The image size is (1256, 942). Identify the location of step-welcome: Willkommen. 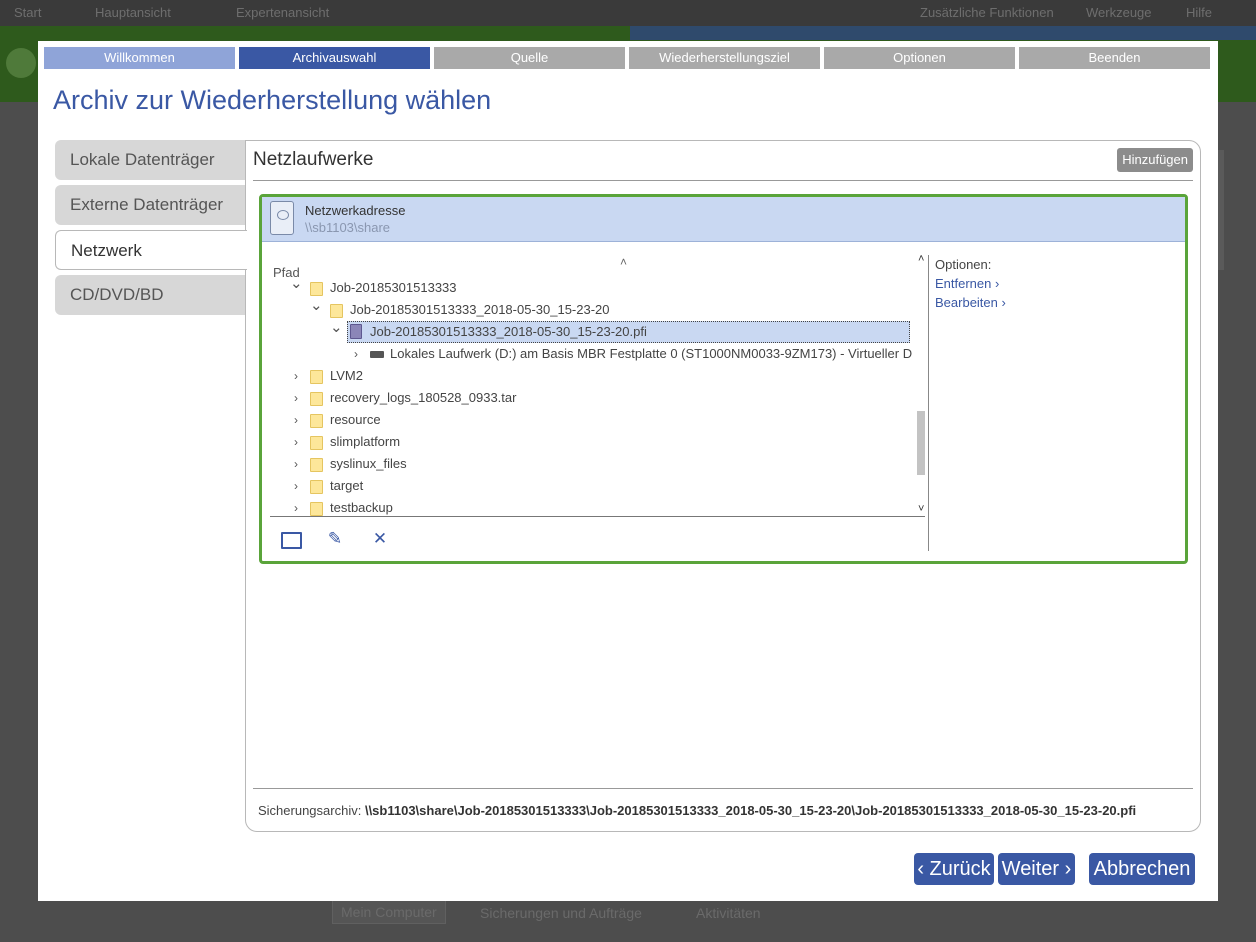
(139, 58).